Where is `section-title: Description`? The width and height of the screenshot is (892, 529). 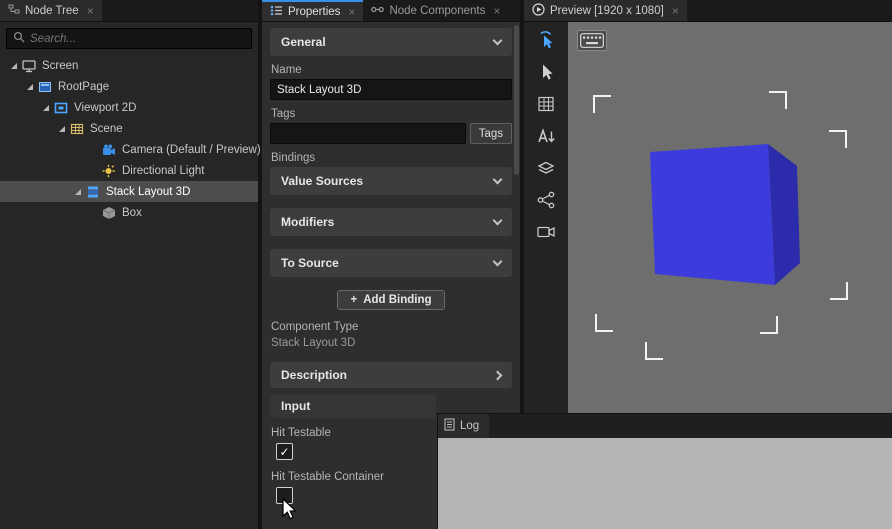 section-title: Description is located at coordinates (314, 375).